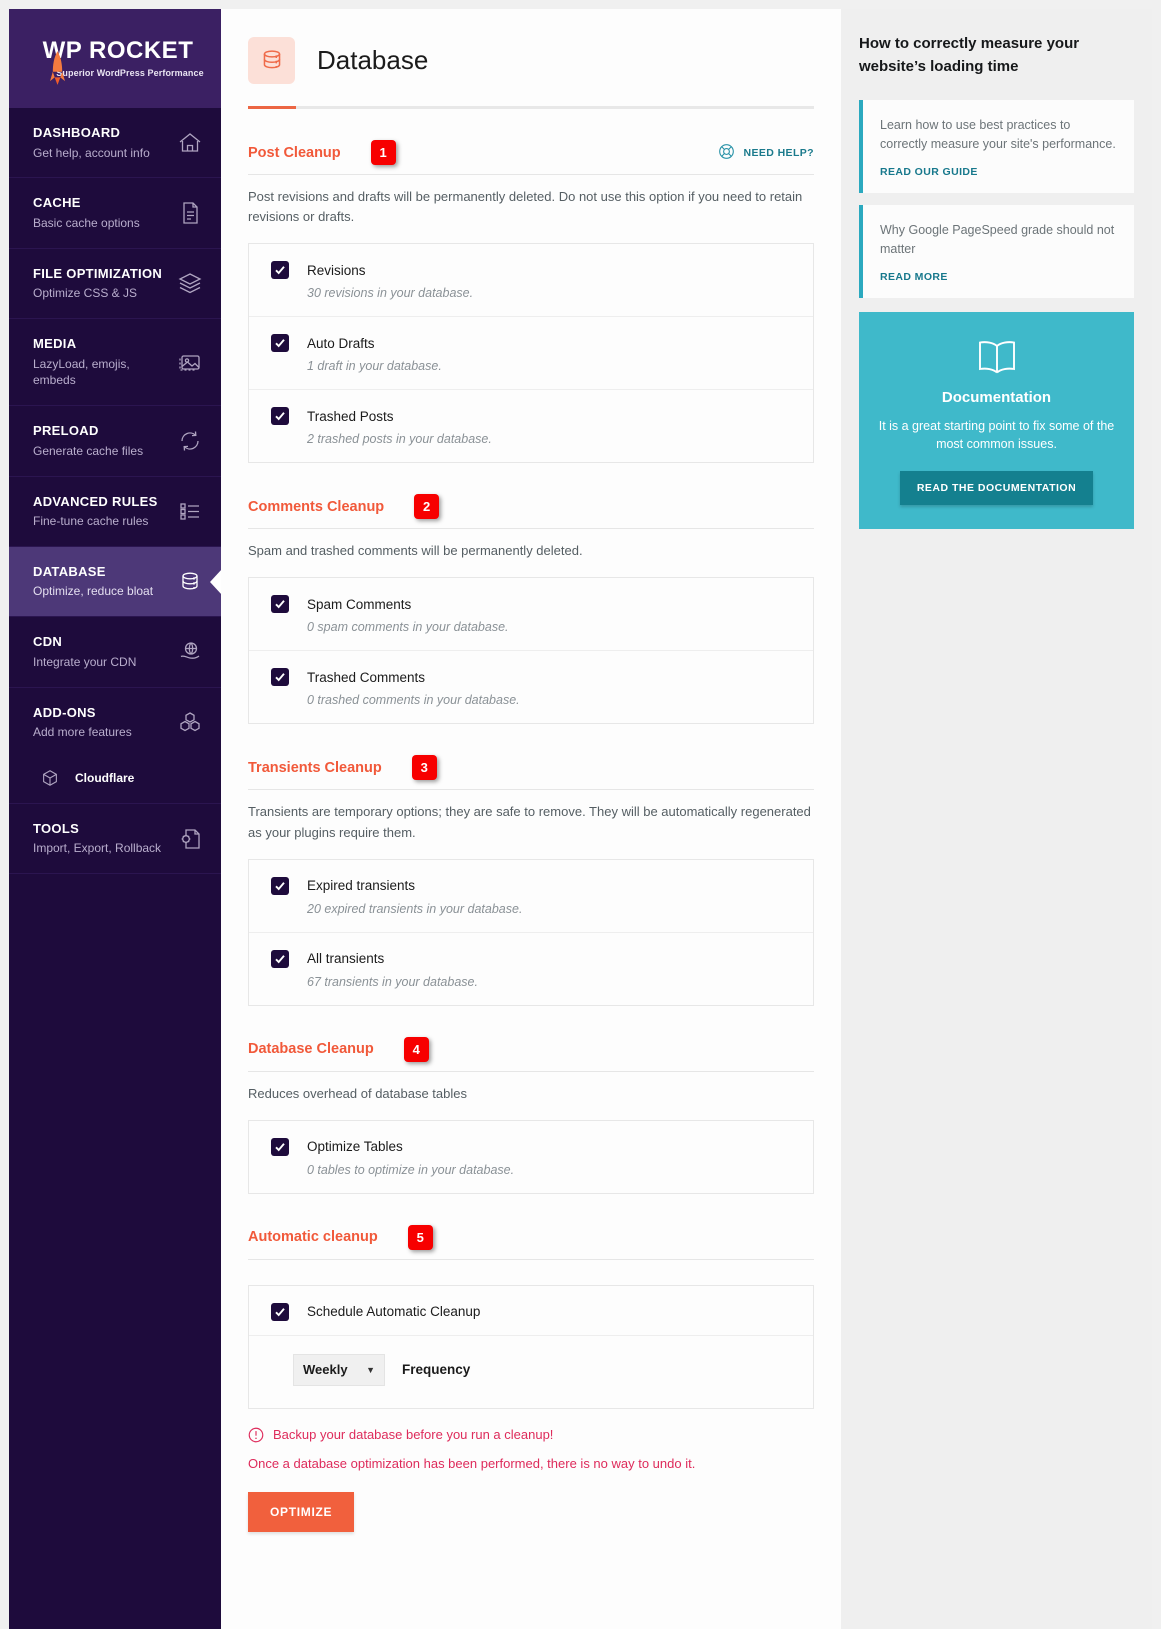 Image resolution: width=1161 pixels, height=1629 pixels. What do you see at coordinates (115, 58) in the screenshot?
I see `brand-header: WP ROCKET Superior WordPress Performance` at bounding box center [115, 58].